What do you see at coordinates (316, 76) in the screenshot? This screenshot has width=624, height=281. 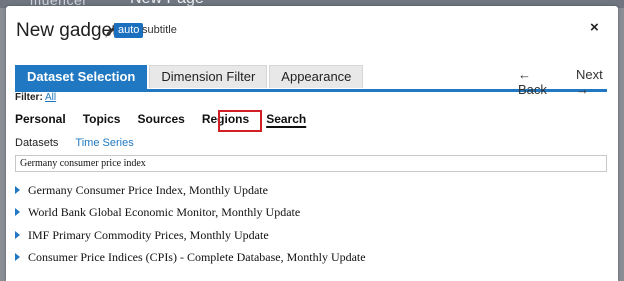 I see `tab-appearance: Appearance` at bounding box center [316, 76].